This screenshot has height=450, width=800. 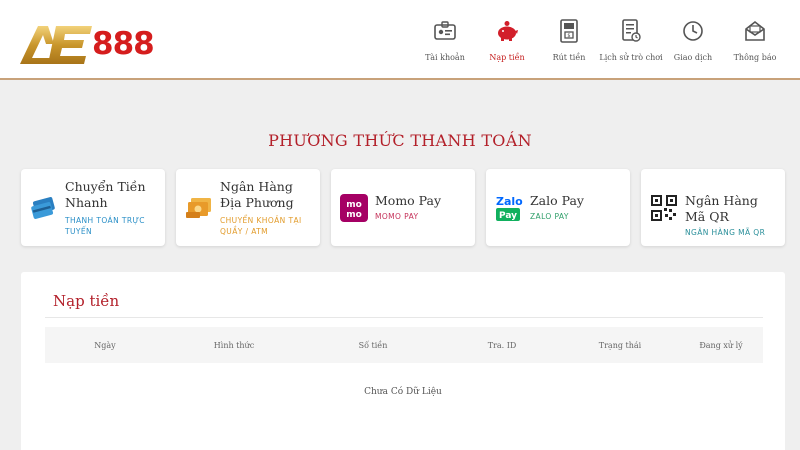 What do you see at coordinates (373, 345) in the screenshot?
I see `column-header-amount: Số tiền` at bounding box center [373, 345].